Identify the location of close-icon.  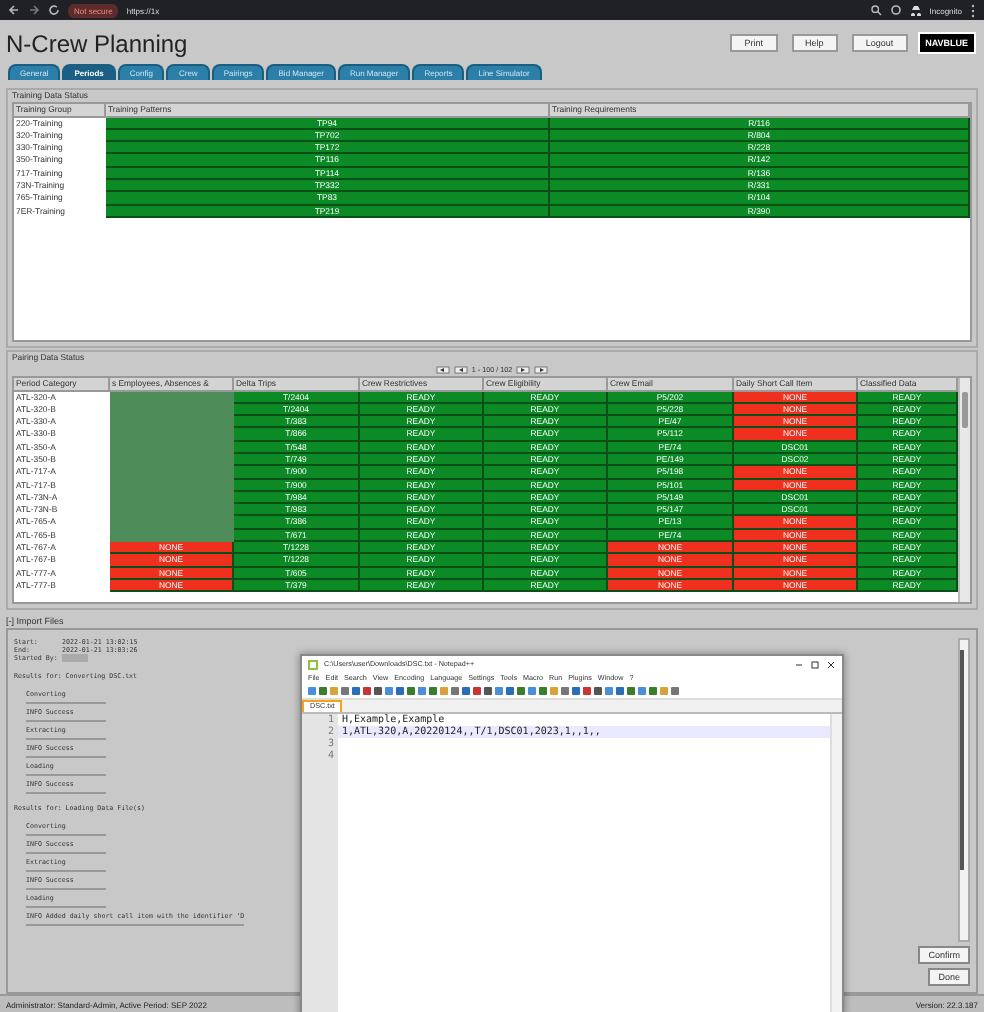
(831, 664).